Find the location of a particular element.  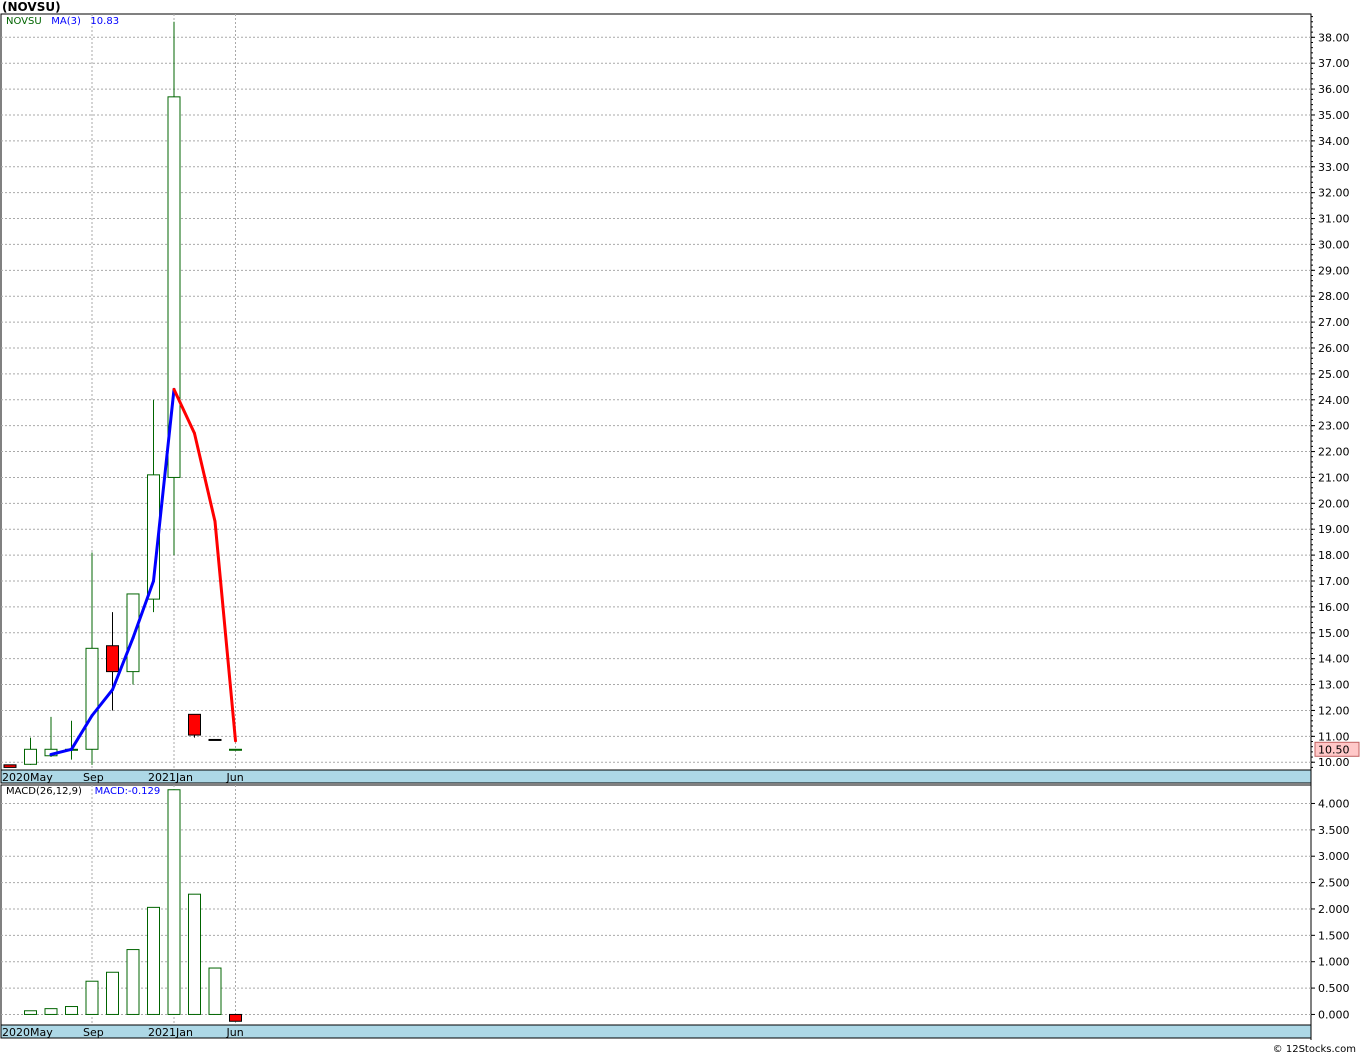

ma-segment is located at coordinates (225, 631).